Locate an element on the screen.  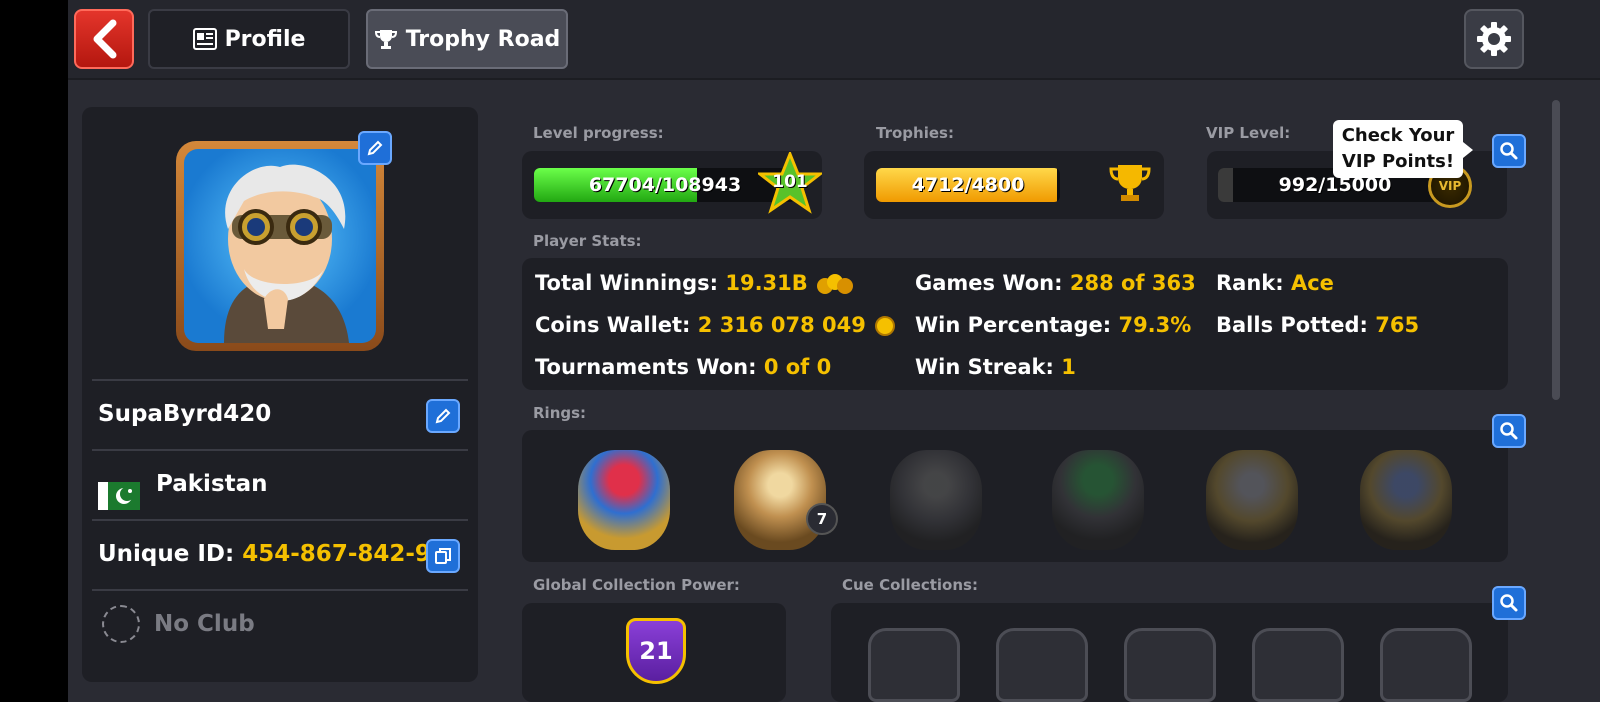
coins-wallet-stat: Coins Wallet: 2 316 078 049 is located at coordinates (716, 325).